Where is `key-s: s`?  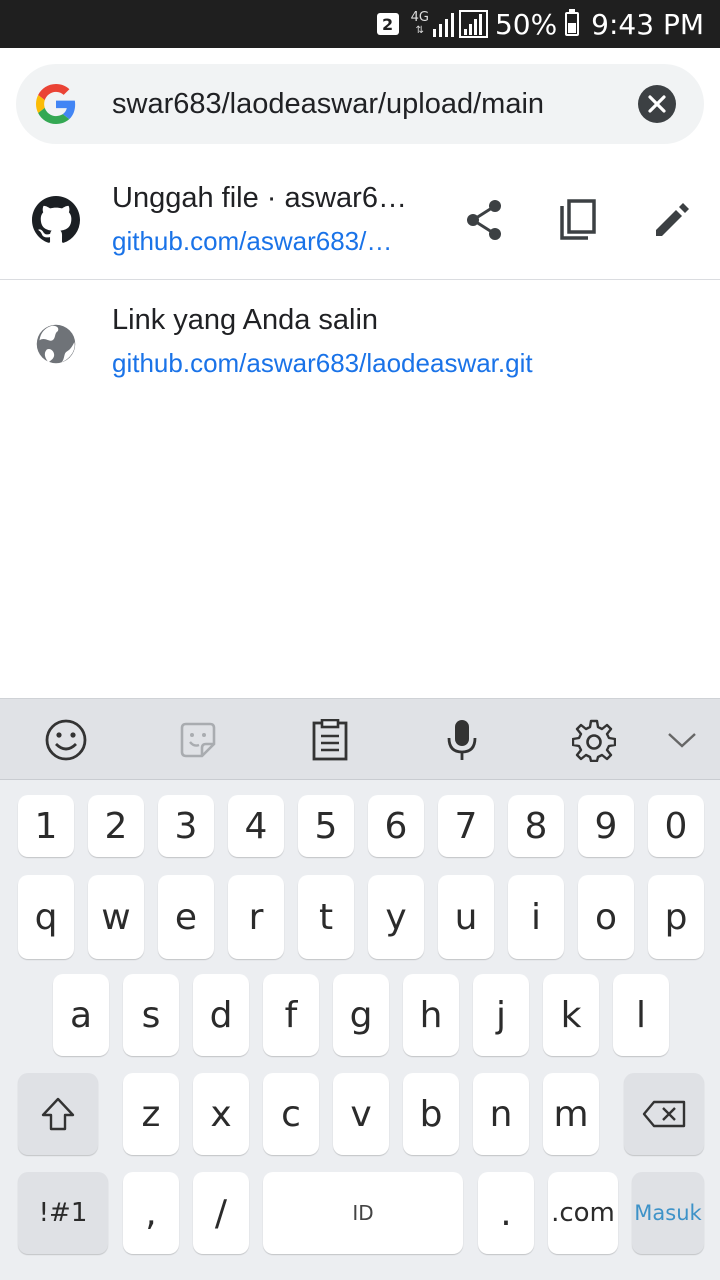
key-s: s is located at coordinates (151, 1015).